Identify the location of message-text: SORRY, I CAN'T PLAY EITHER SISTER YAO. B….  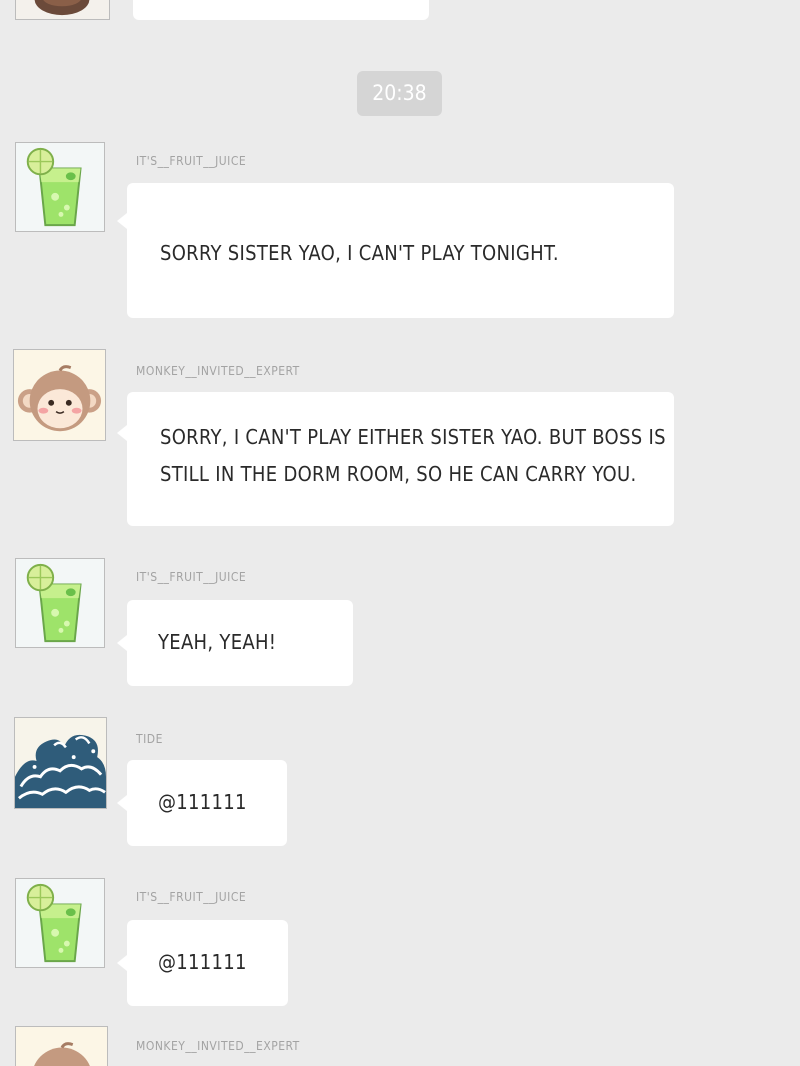
(413, 455).